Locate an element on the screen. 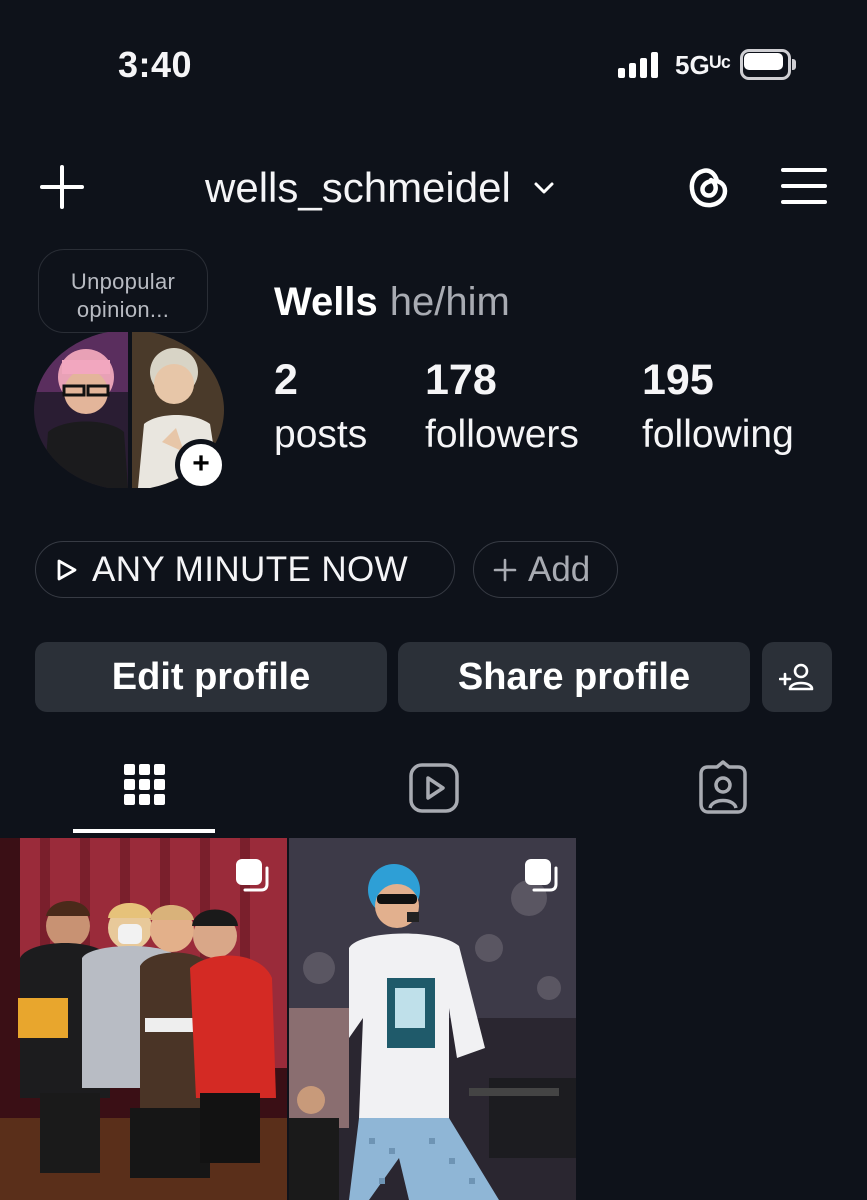 The height and width of the screenshot is (1200, 867). status-bar: 3:40 5Gᵁᶜ is located at coordinates (433, 60).